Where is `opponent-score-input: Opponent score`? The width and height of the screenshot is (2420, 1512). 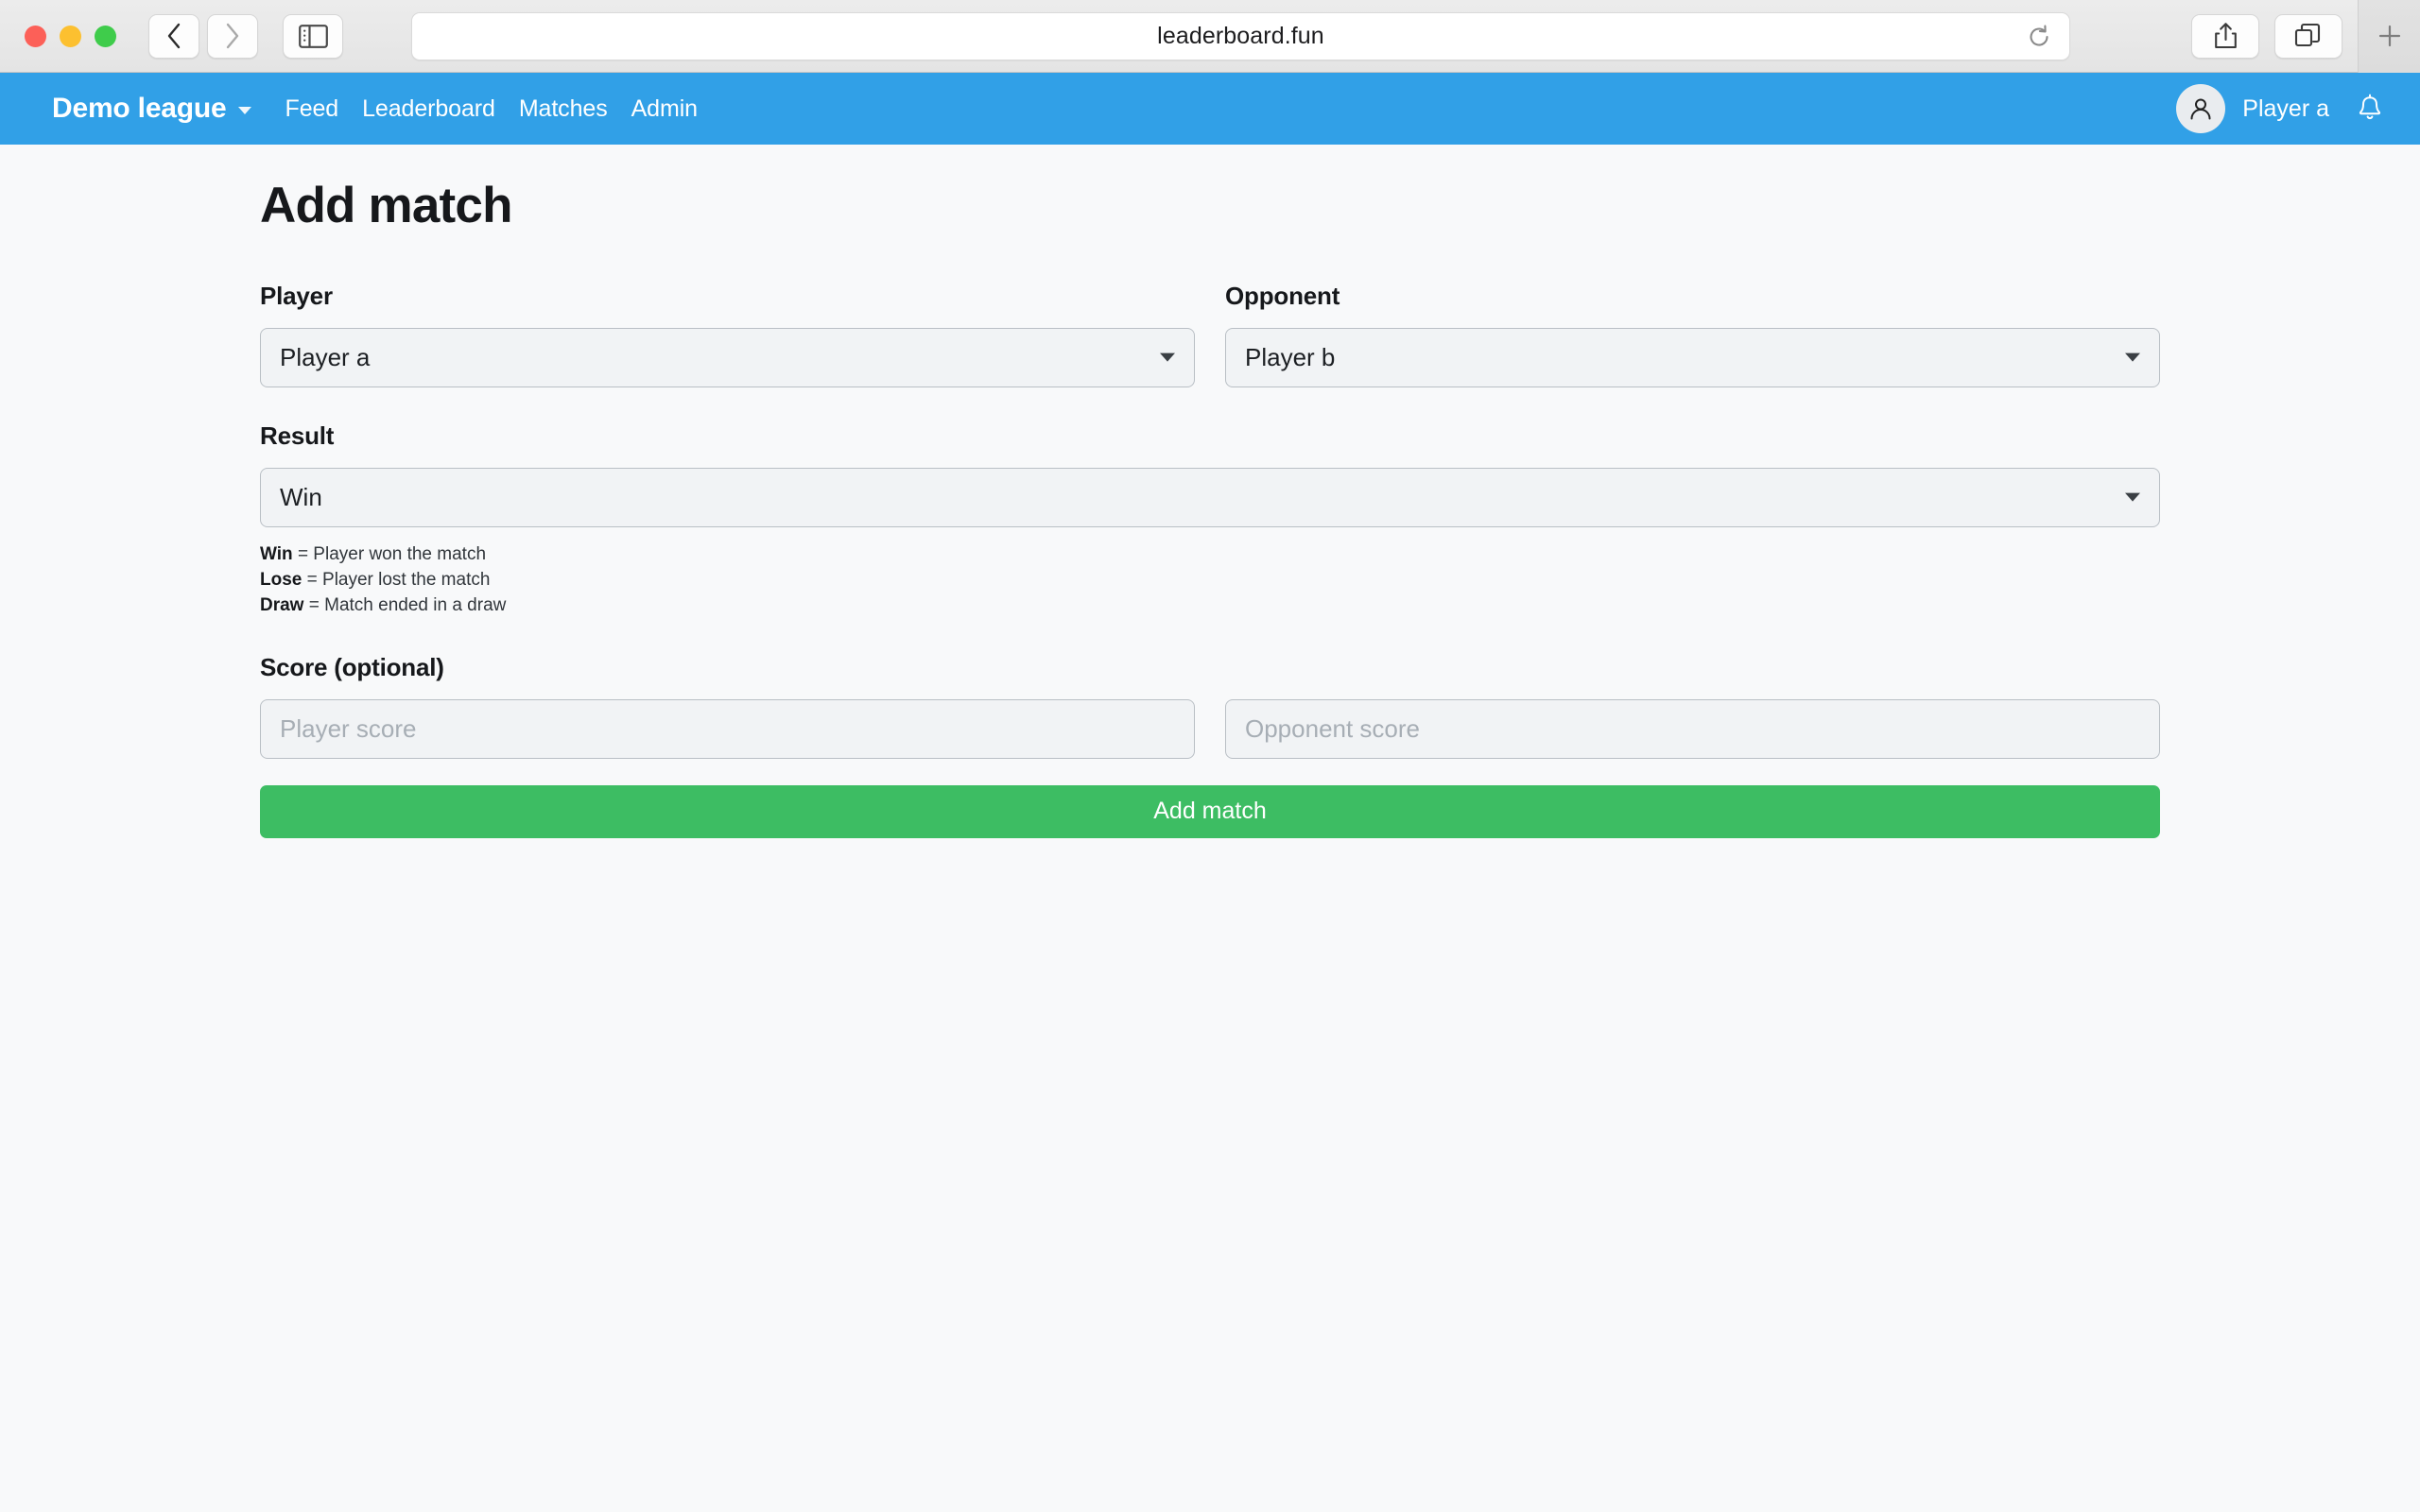
opponent-score-input: Opponent score is located at coordinates (1693, 728).